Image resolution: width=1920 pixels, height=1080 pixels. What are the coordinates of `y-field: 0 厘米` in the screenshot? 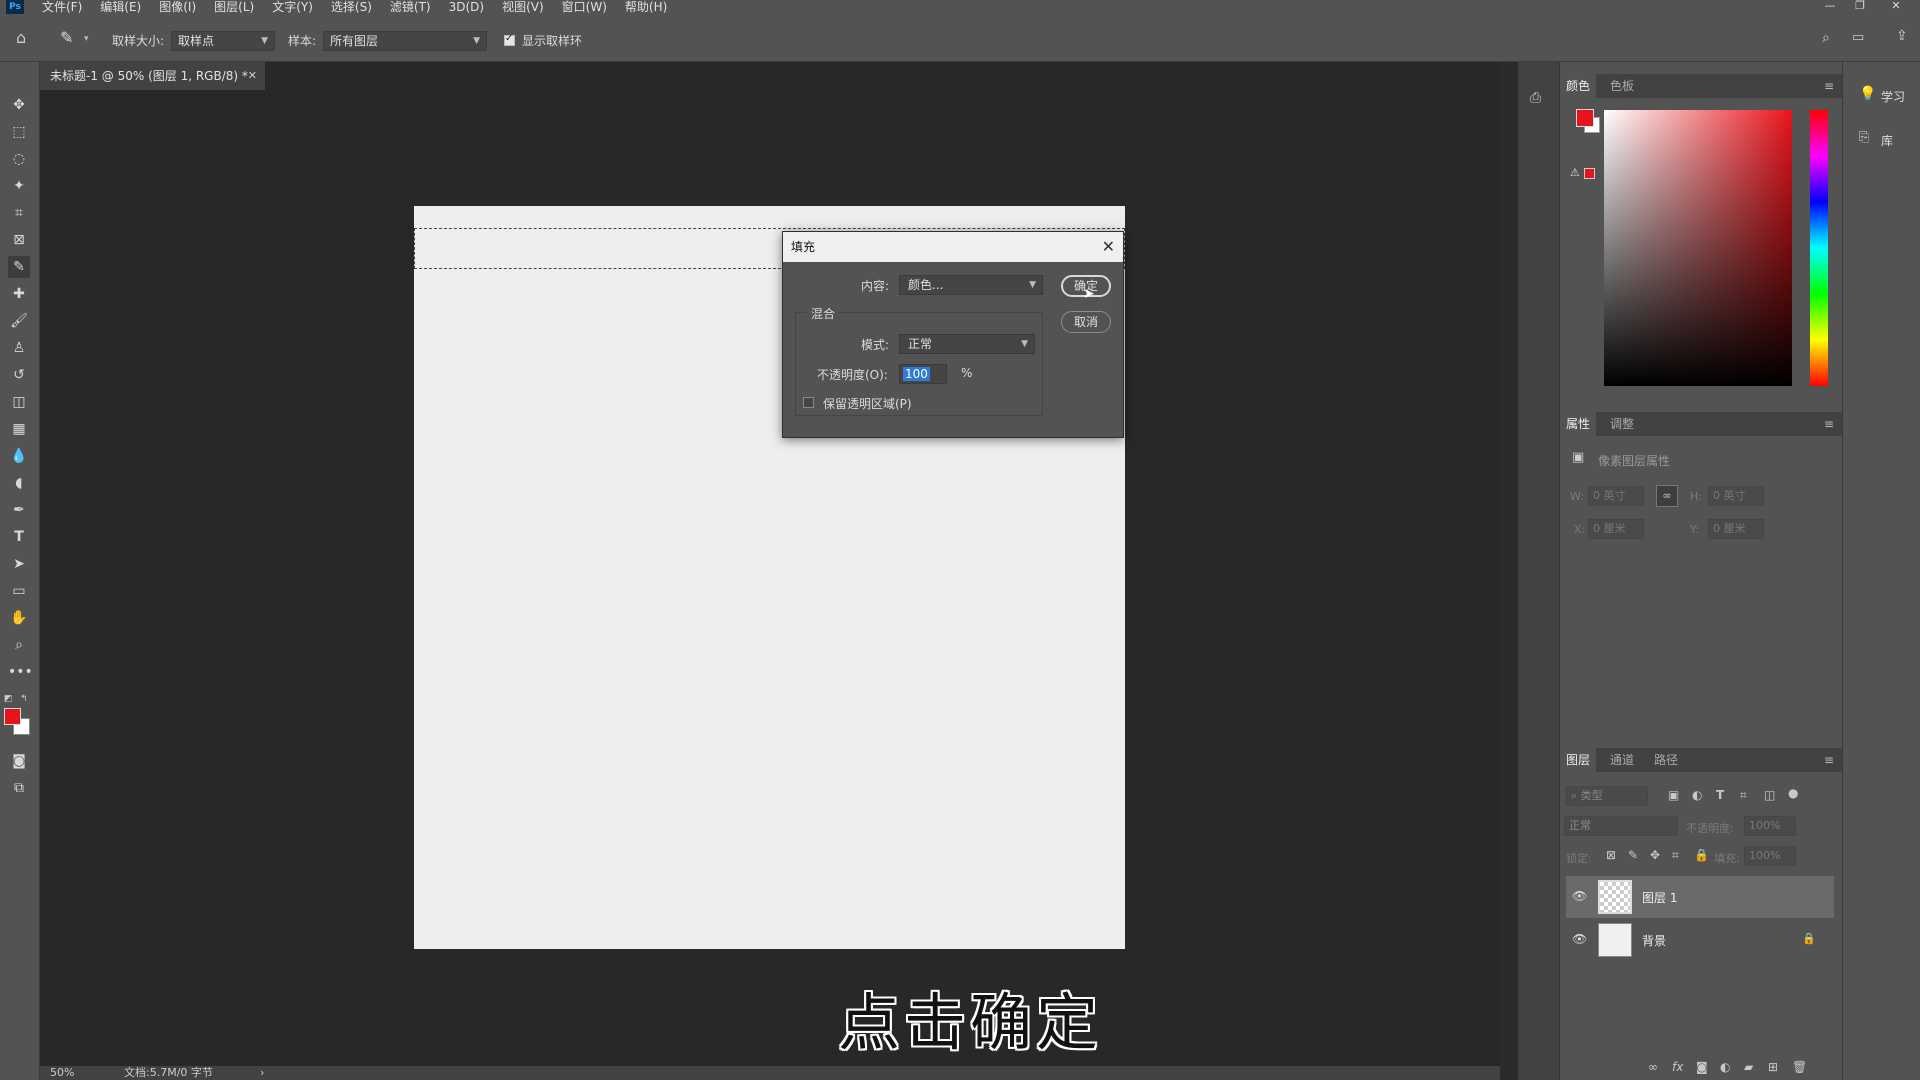 It's located at (1736, 529).